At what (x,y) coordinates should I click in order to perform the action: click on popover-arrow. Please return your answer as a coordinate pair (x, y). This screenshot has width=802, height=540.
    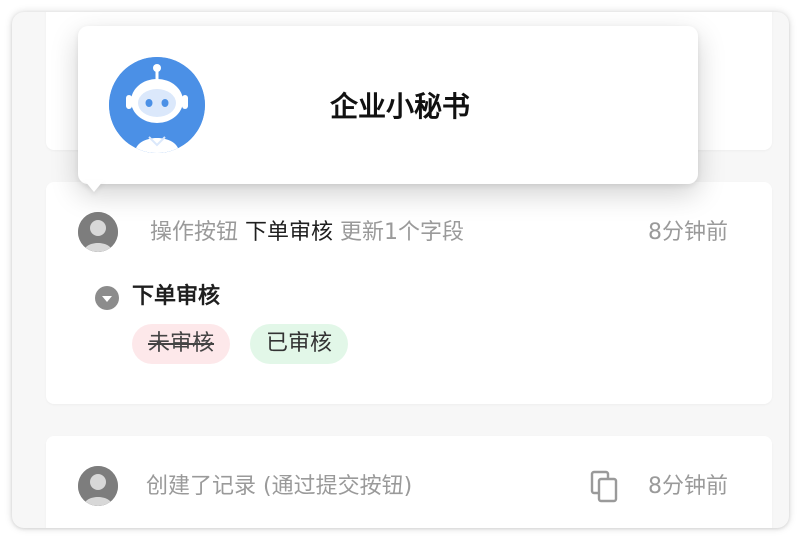
    Looking at the image, I should click on (94, 186).